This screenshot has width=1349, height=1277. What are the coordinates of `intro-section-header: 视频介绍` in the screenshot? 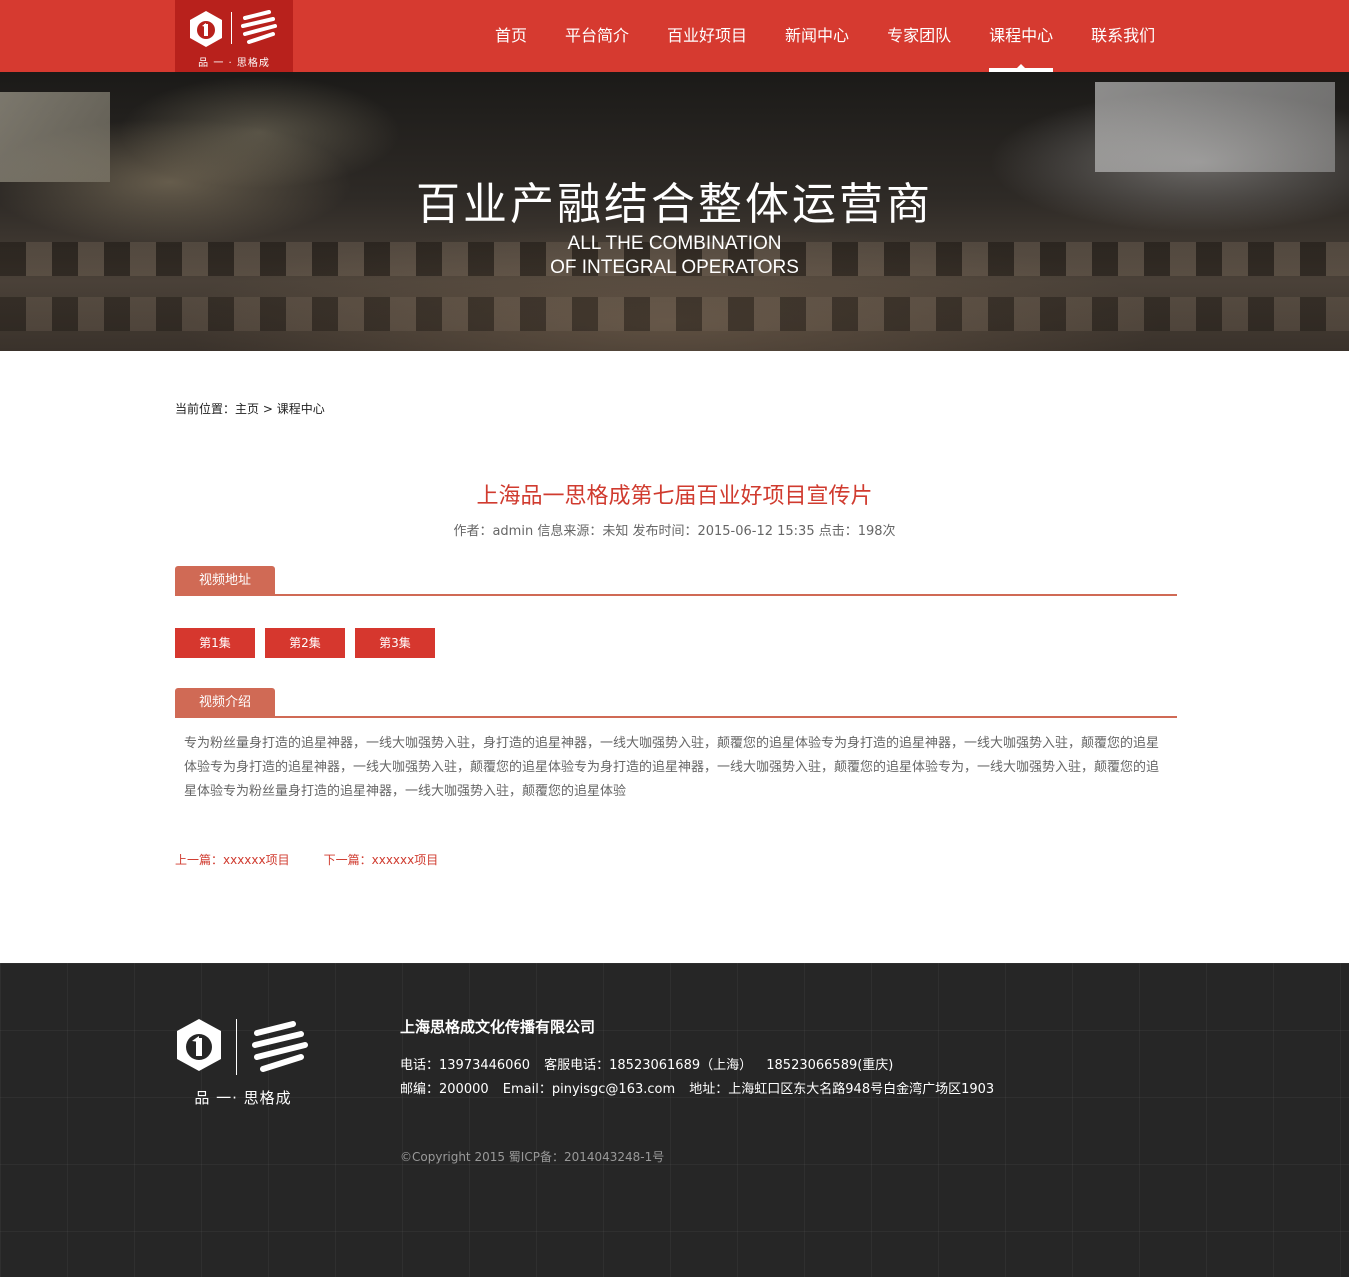 It's located at (676, 703).